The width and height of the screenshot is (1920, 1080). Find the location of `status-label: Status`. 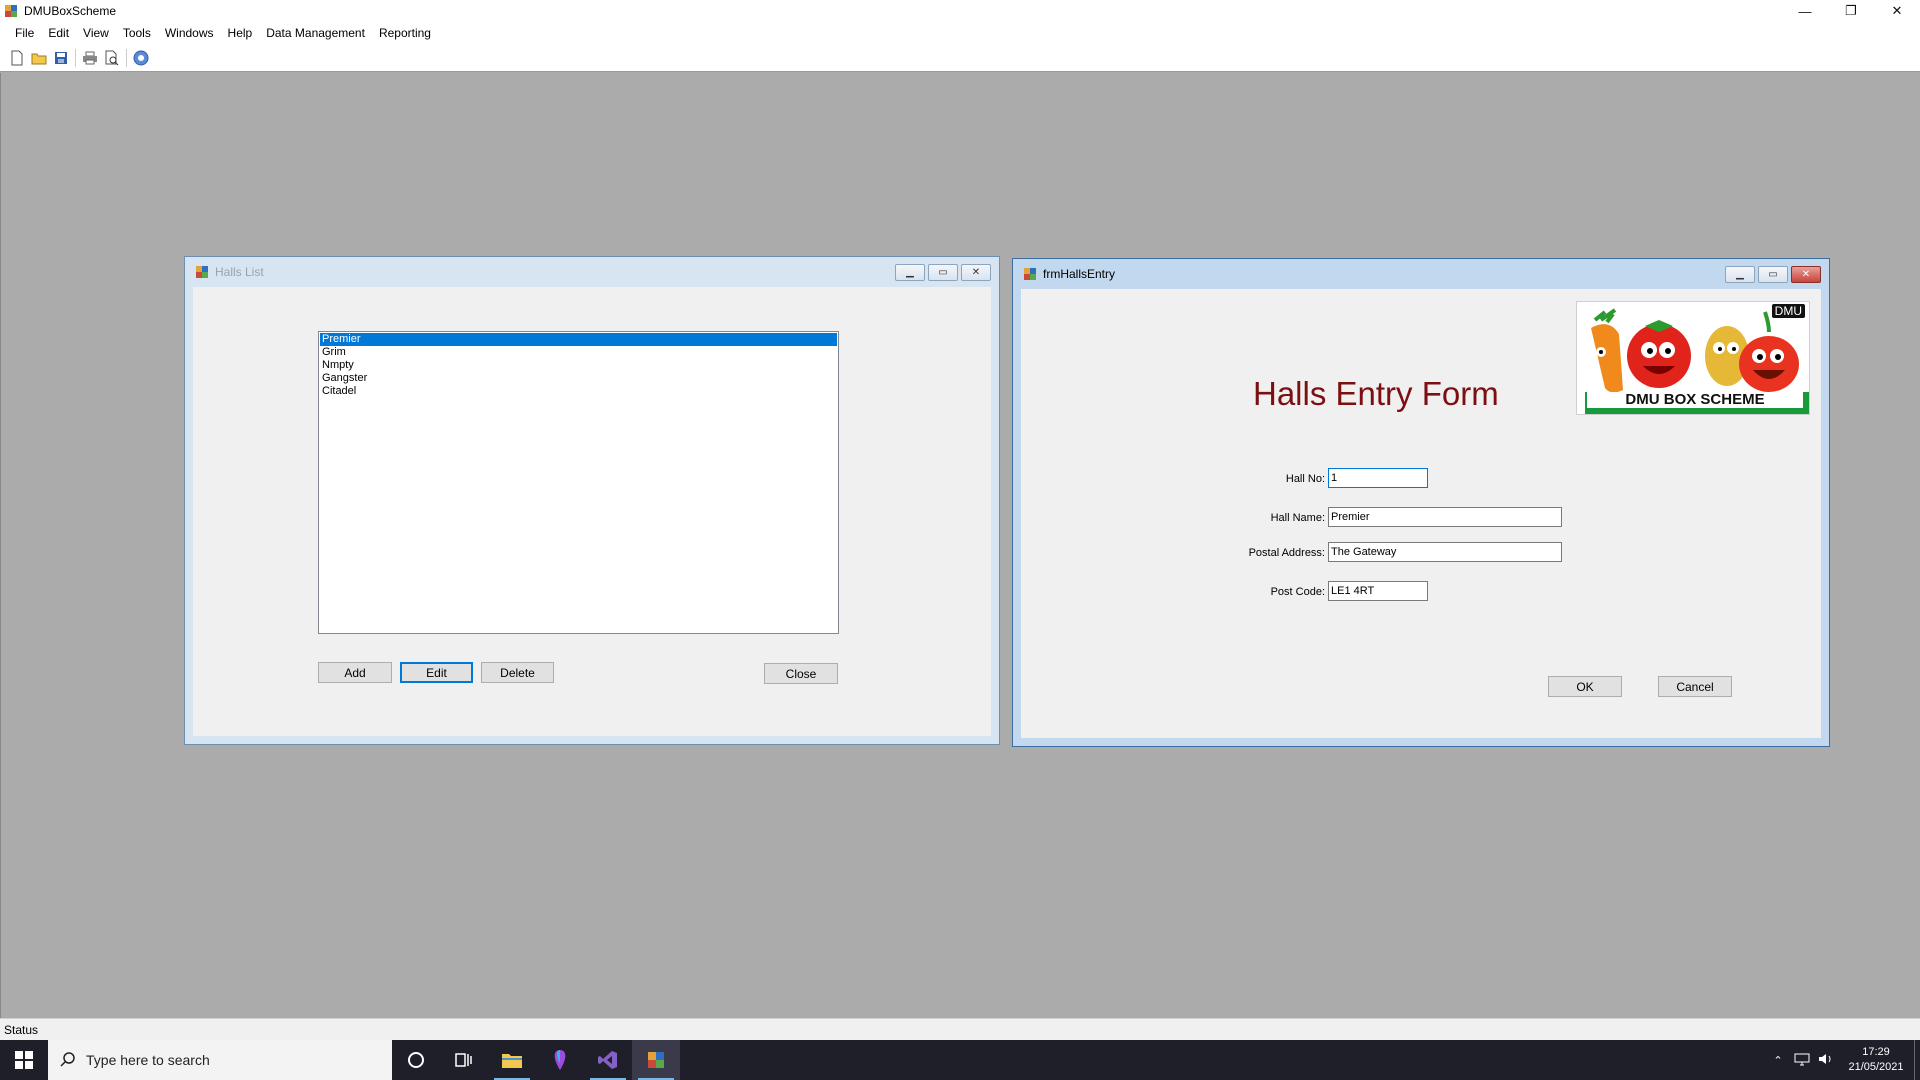

status-label: Status is located at coordinates (21, 1029).